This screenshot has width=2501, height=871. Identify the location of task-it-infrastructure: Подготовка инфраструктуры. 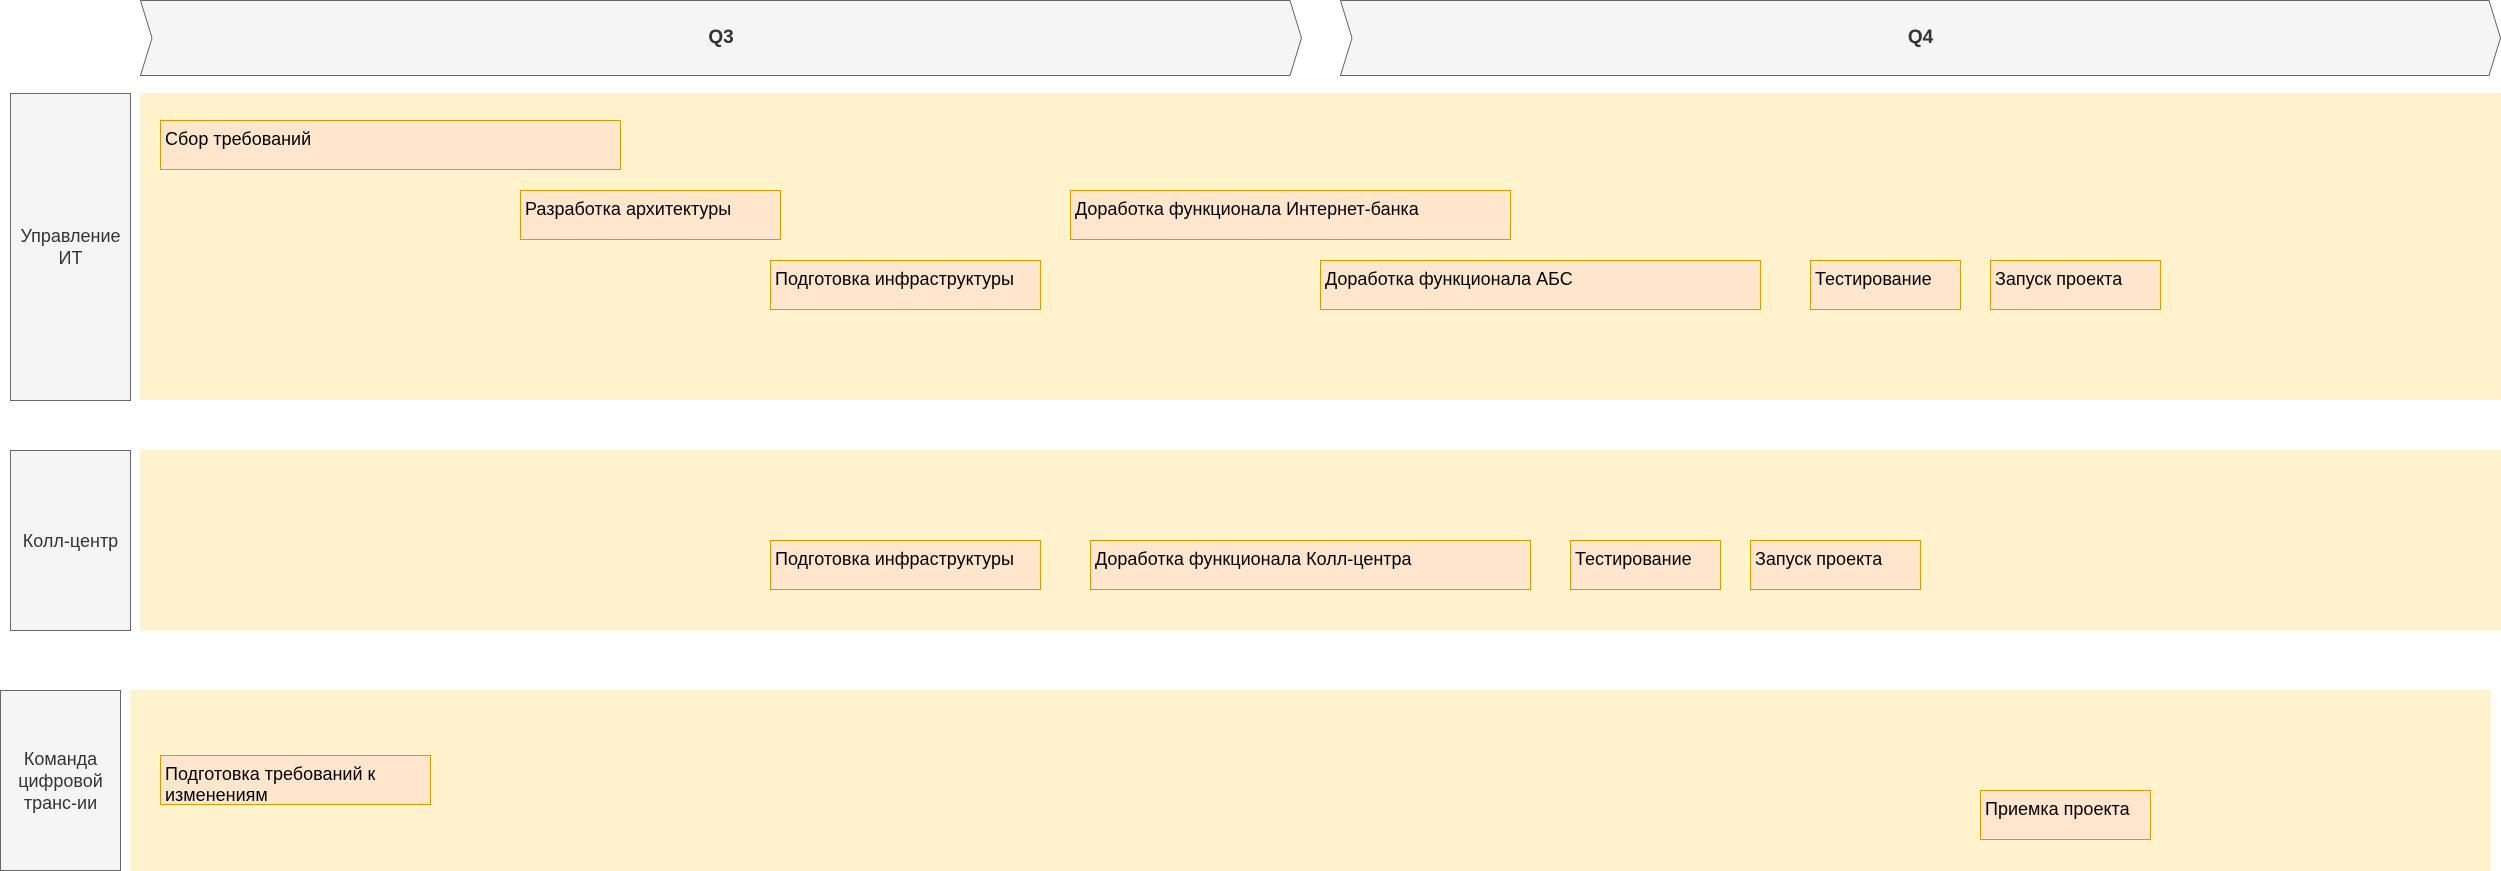
(905, 285).